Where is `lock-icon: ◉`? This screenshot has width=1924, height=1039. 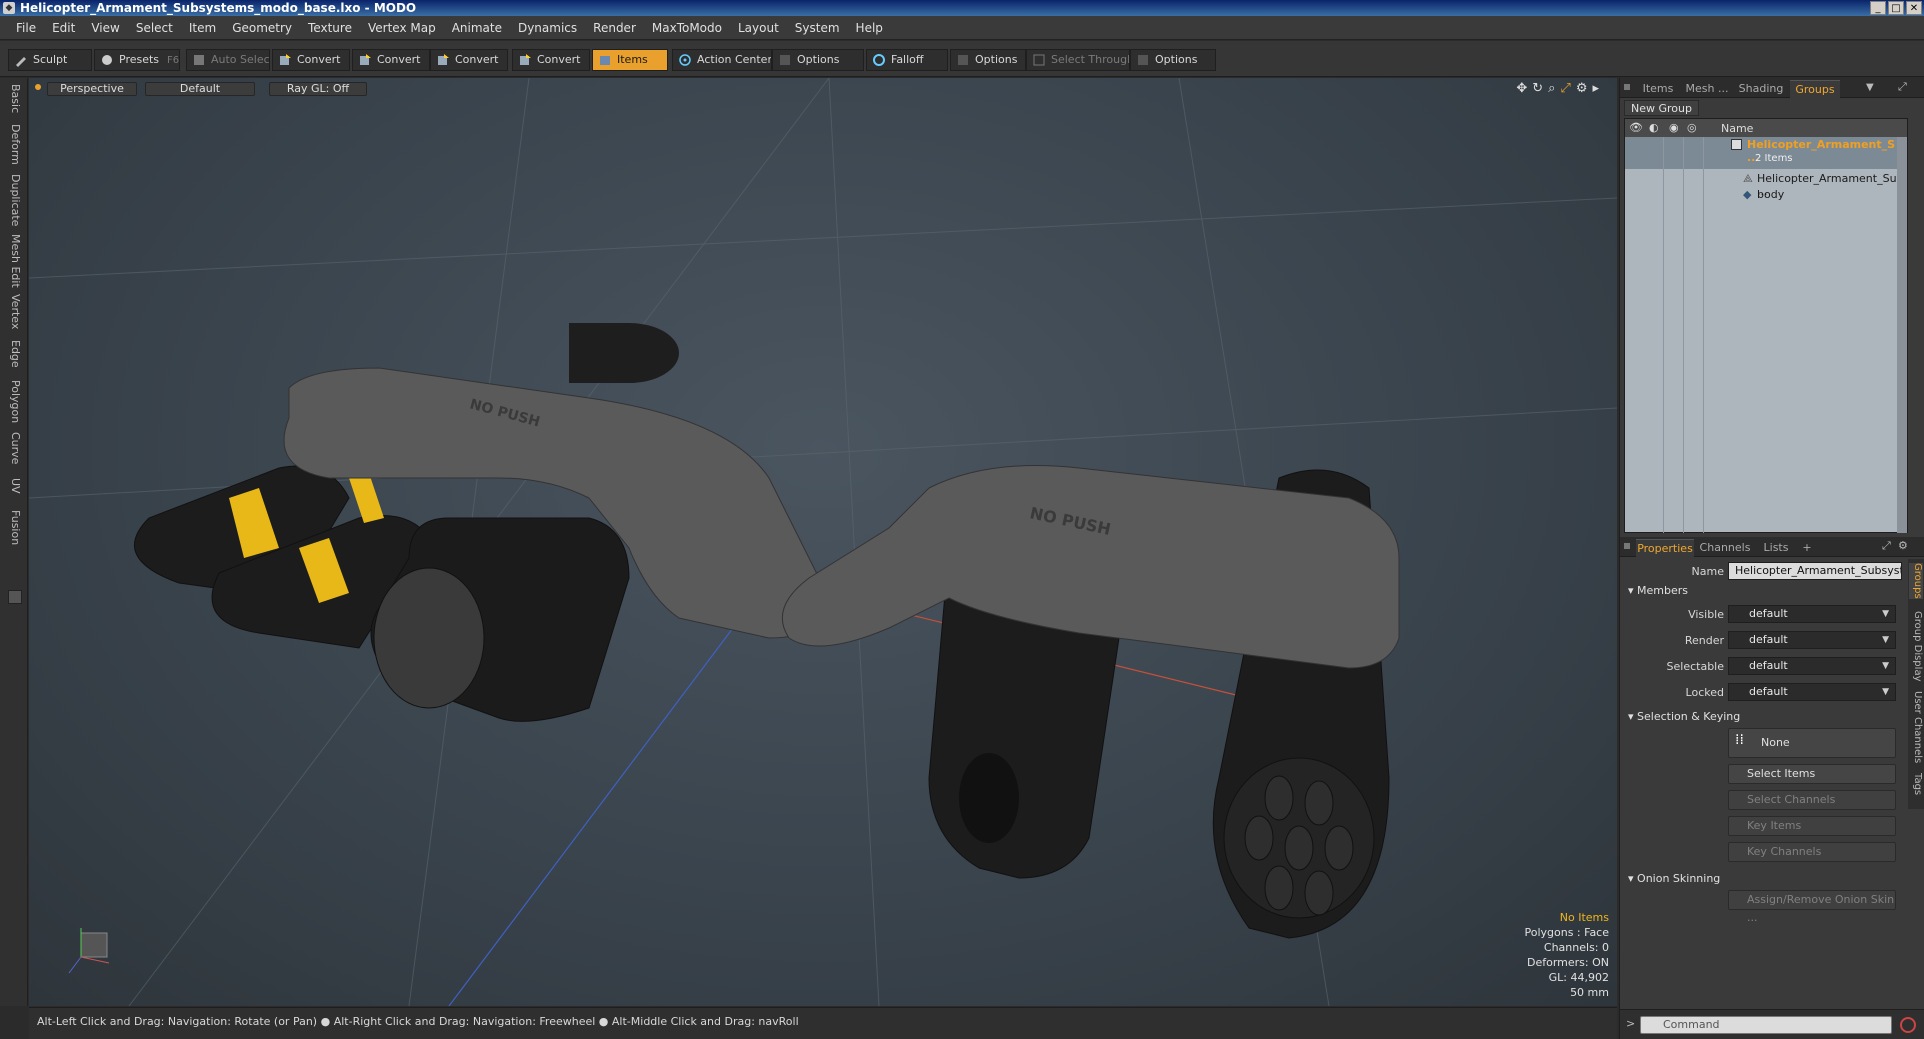
lock-icon: ◉ is located at coordinates (1674, 127).